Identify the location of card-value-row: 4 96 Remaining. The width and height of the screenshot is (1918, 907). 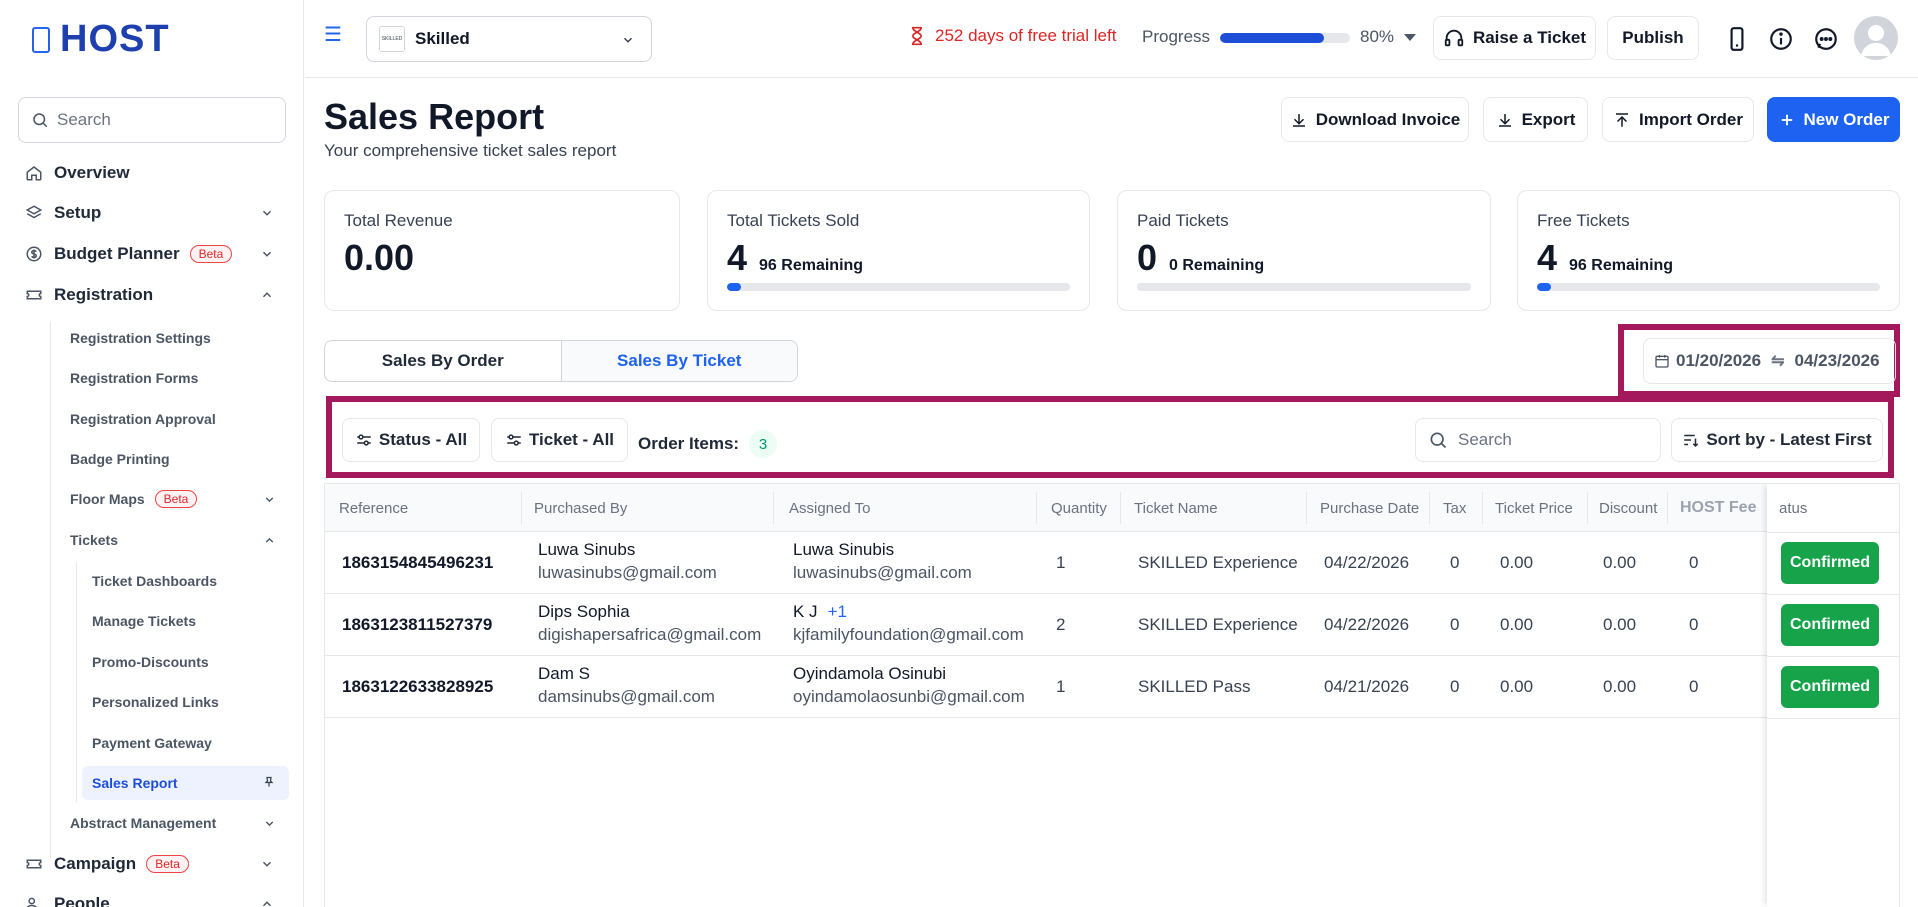
(1708, 258).